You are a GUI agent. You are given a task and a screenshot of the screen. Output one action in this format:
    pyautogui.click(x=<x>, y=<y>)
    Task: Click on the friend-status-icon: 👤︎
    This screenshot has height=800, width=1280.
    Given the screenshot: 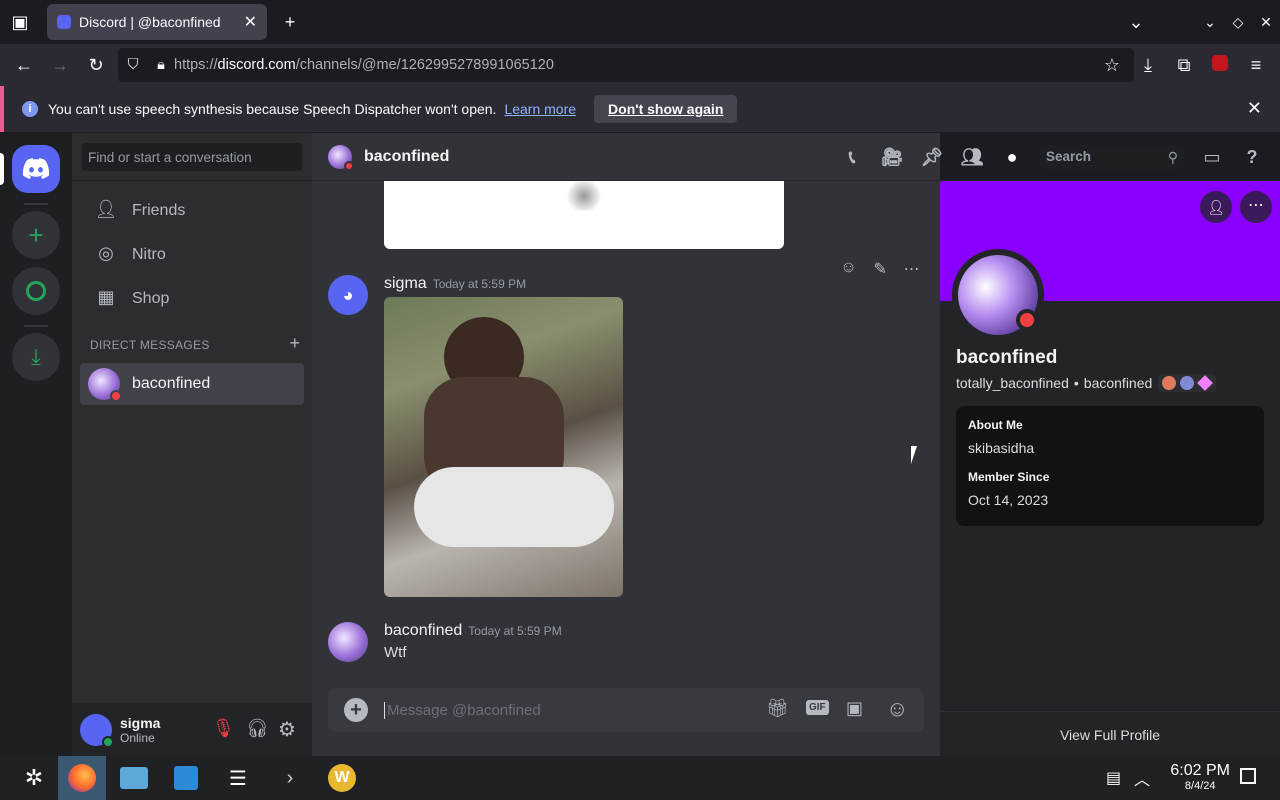 What is the action you would take?
    pyautogui.click(x=1216, y=207)
    